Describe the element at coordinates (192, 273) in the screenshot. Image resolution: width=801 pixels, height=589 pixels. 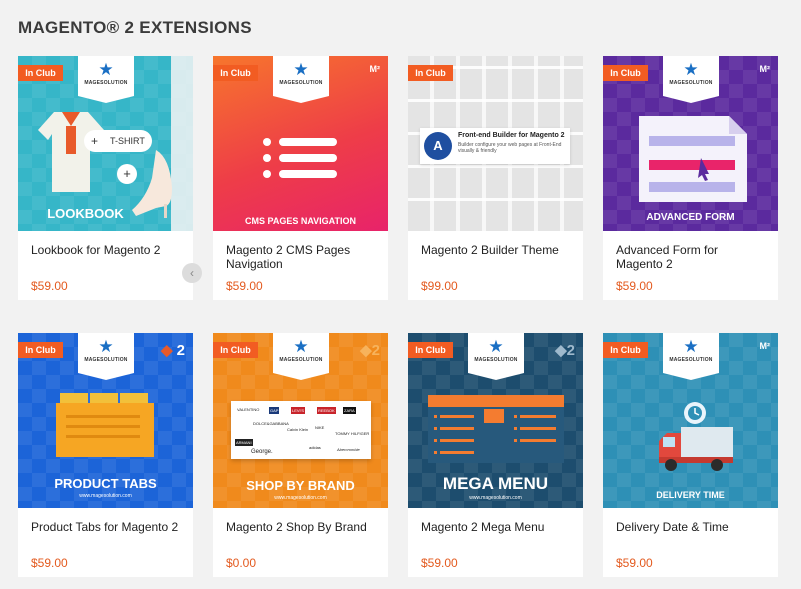
I see `prev-arrow-icon: ‹` at that location.